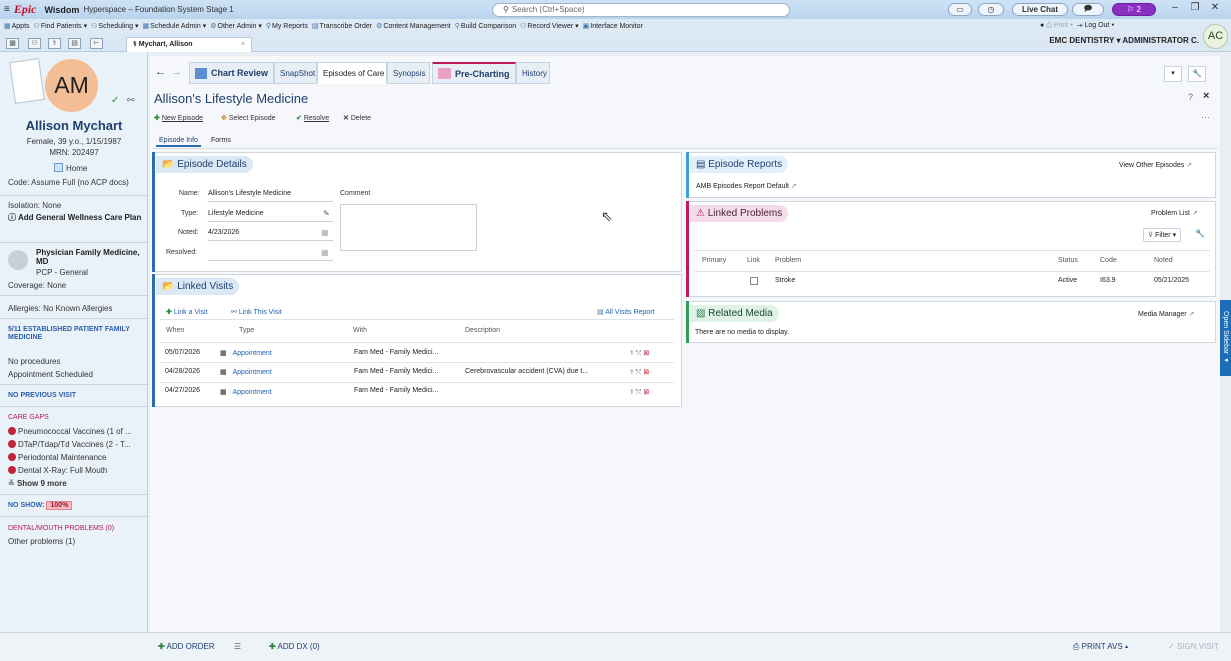 The image size is (1231, 661). What do you see at coordinates (236, 26) in the screenshot?
I see `toolbar-other-admin: ⚙Other Admin ▾` at bounding box center [236, 26].